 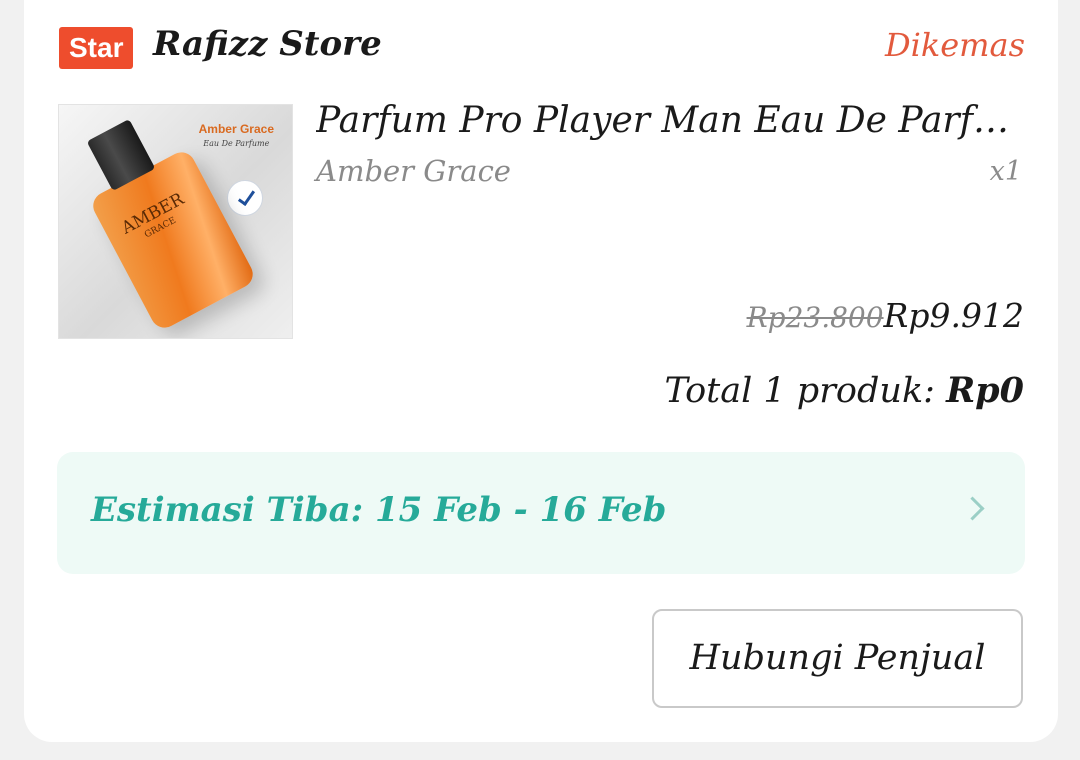 I want to click on delivery-estimate-row: Estimasi Tiba: 15 Feb - 16 Feb, so click(x=541, y=513).